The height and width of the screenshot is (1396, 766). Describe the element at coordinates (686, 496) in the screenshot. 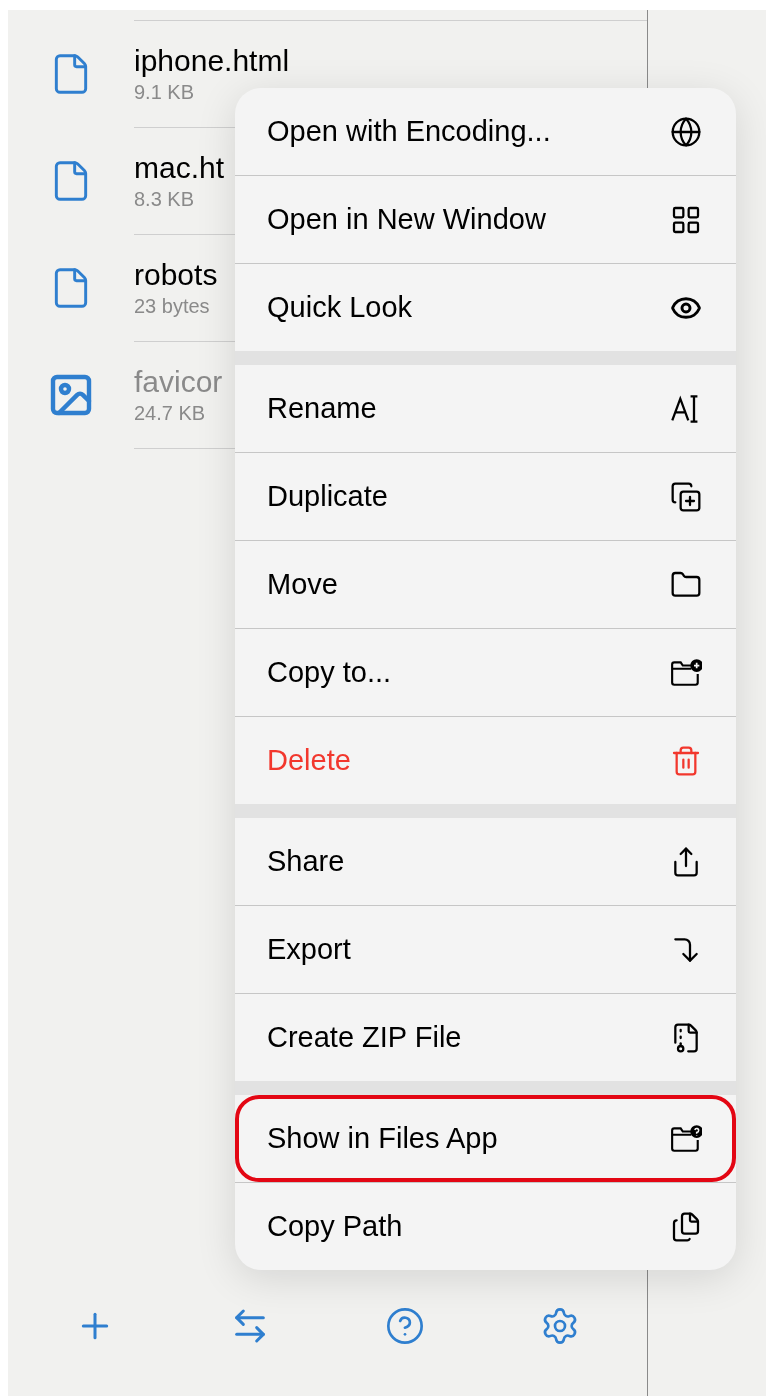

I see `duplicate-icon` at that location.